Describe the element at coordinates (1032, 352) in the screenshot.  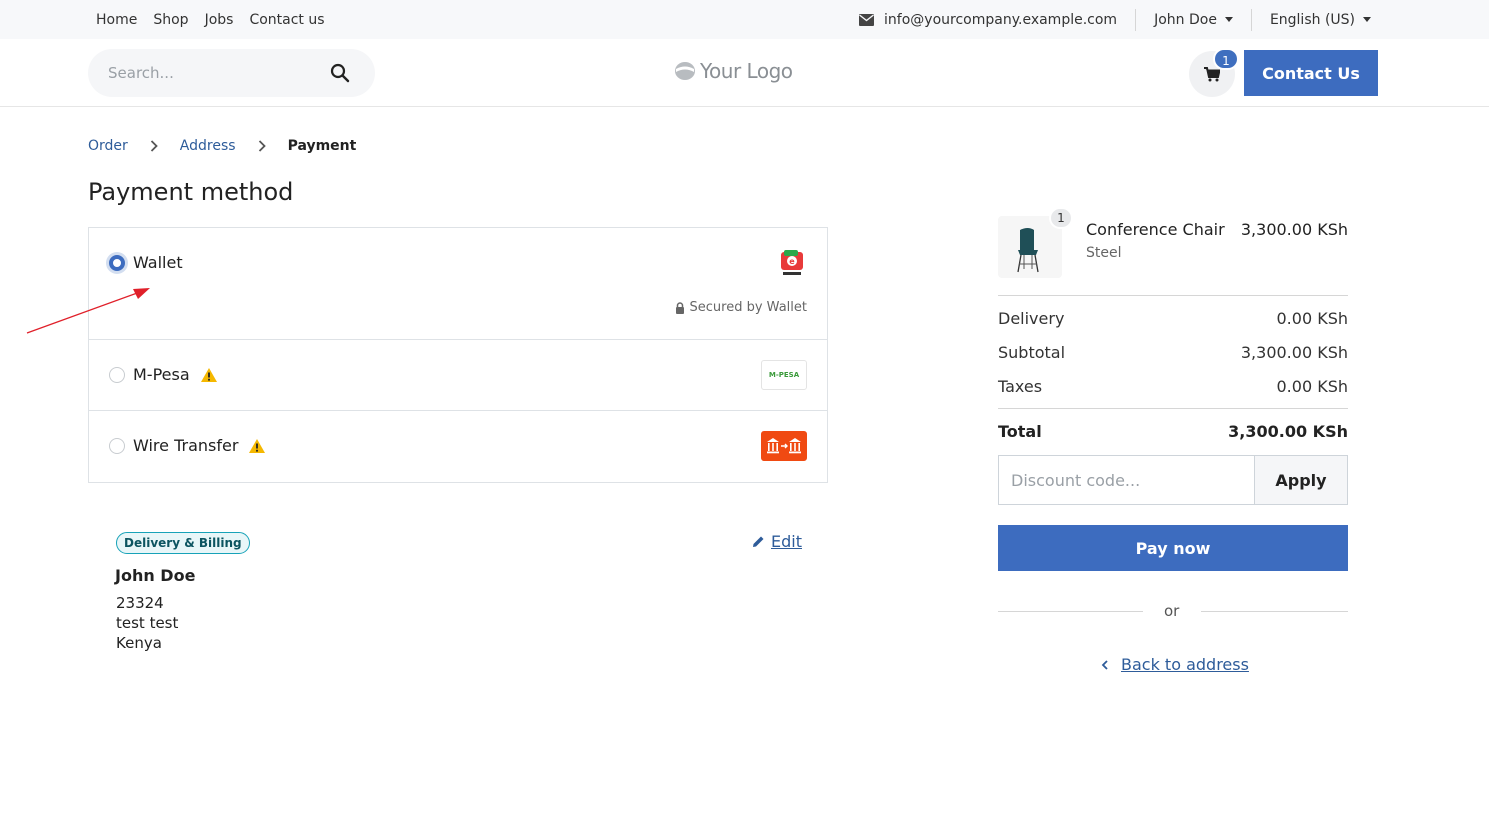
I see `subtotal-label: Subtotal` at that location.